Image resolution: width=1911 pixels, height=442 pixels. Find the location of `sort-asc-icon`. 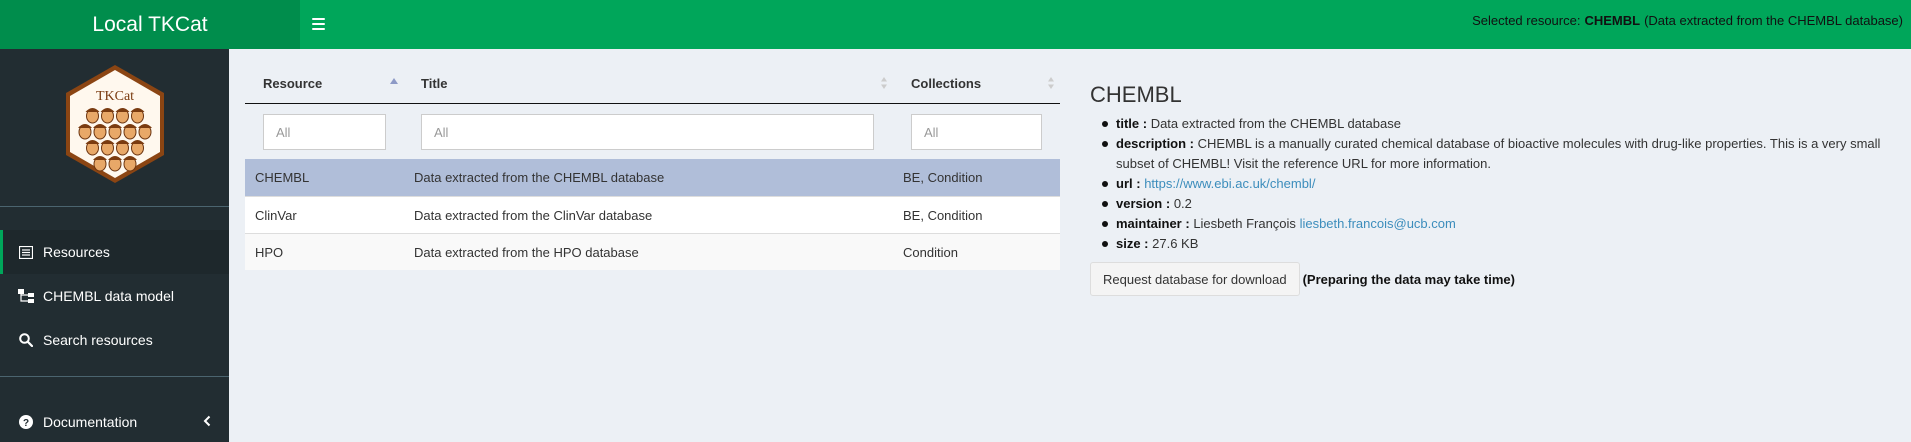

sort-asc-icon is located at coordinates (394, 83).